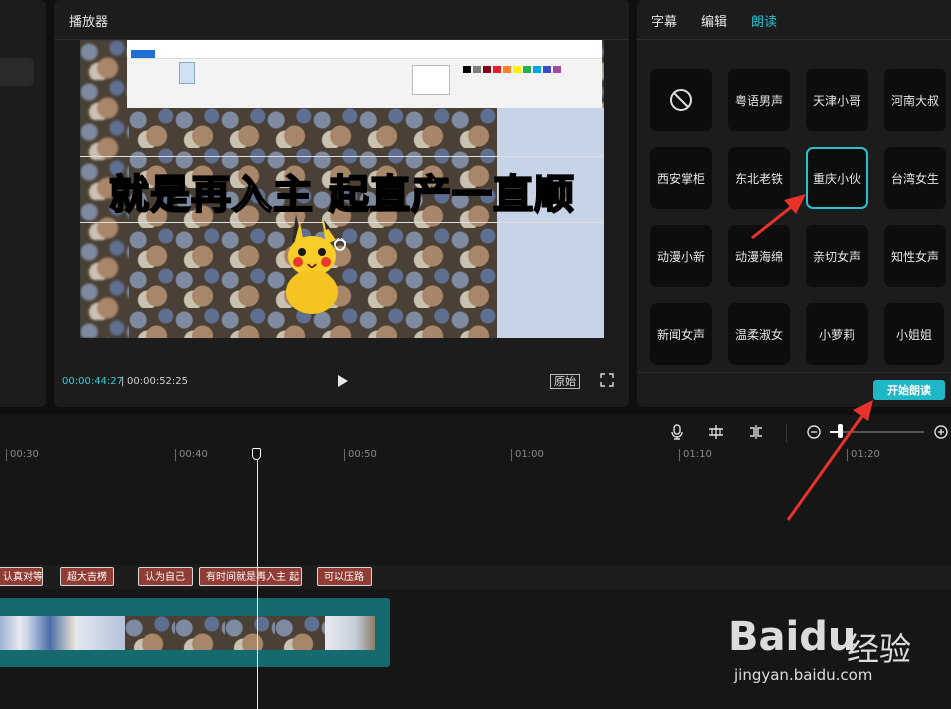  Describe the element at coordinates (89, 22) in the screenshot. I see `player-title: 播放器` at that location.